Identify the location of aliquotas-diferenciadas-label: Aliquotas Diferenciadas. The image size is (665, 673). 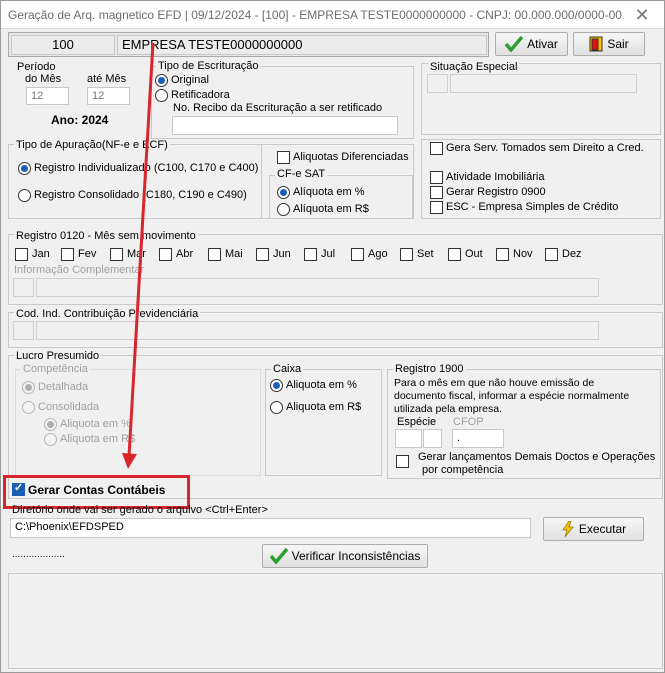
(351, 157).